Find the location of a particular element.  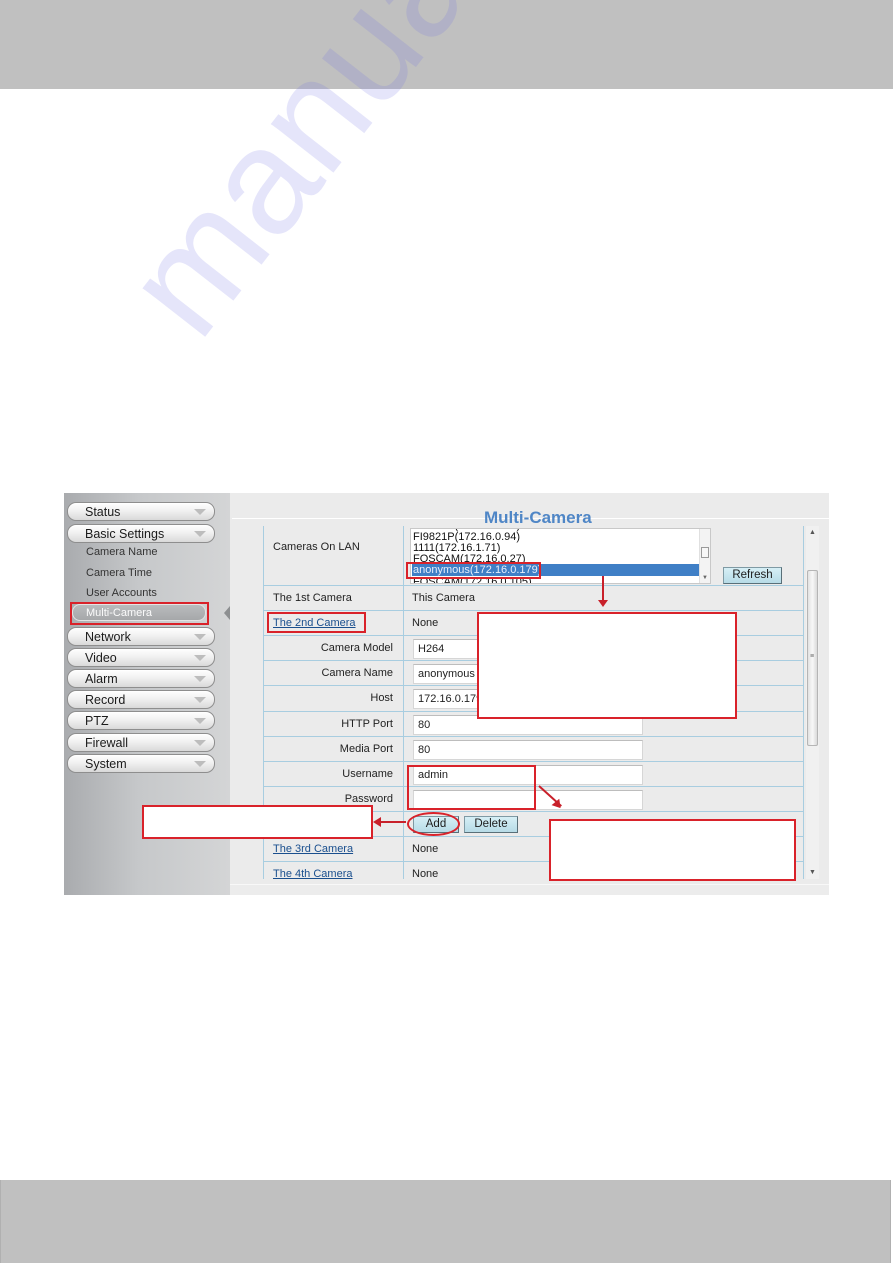

submenu-camera-name: Camera Name is located at coordinates (122, 552).